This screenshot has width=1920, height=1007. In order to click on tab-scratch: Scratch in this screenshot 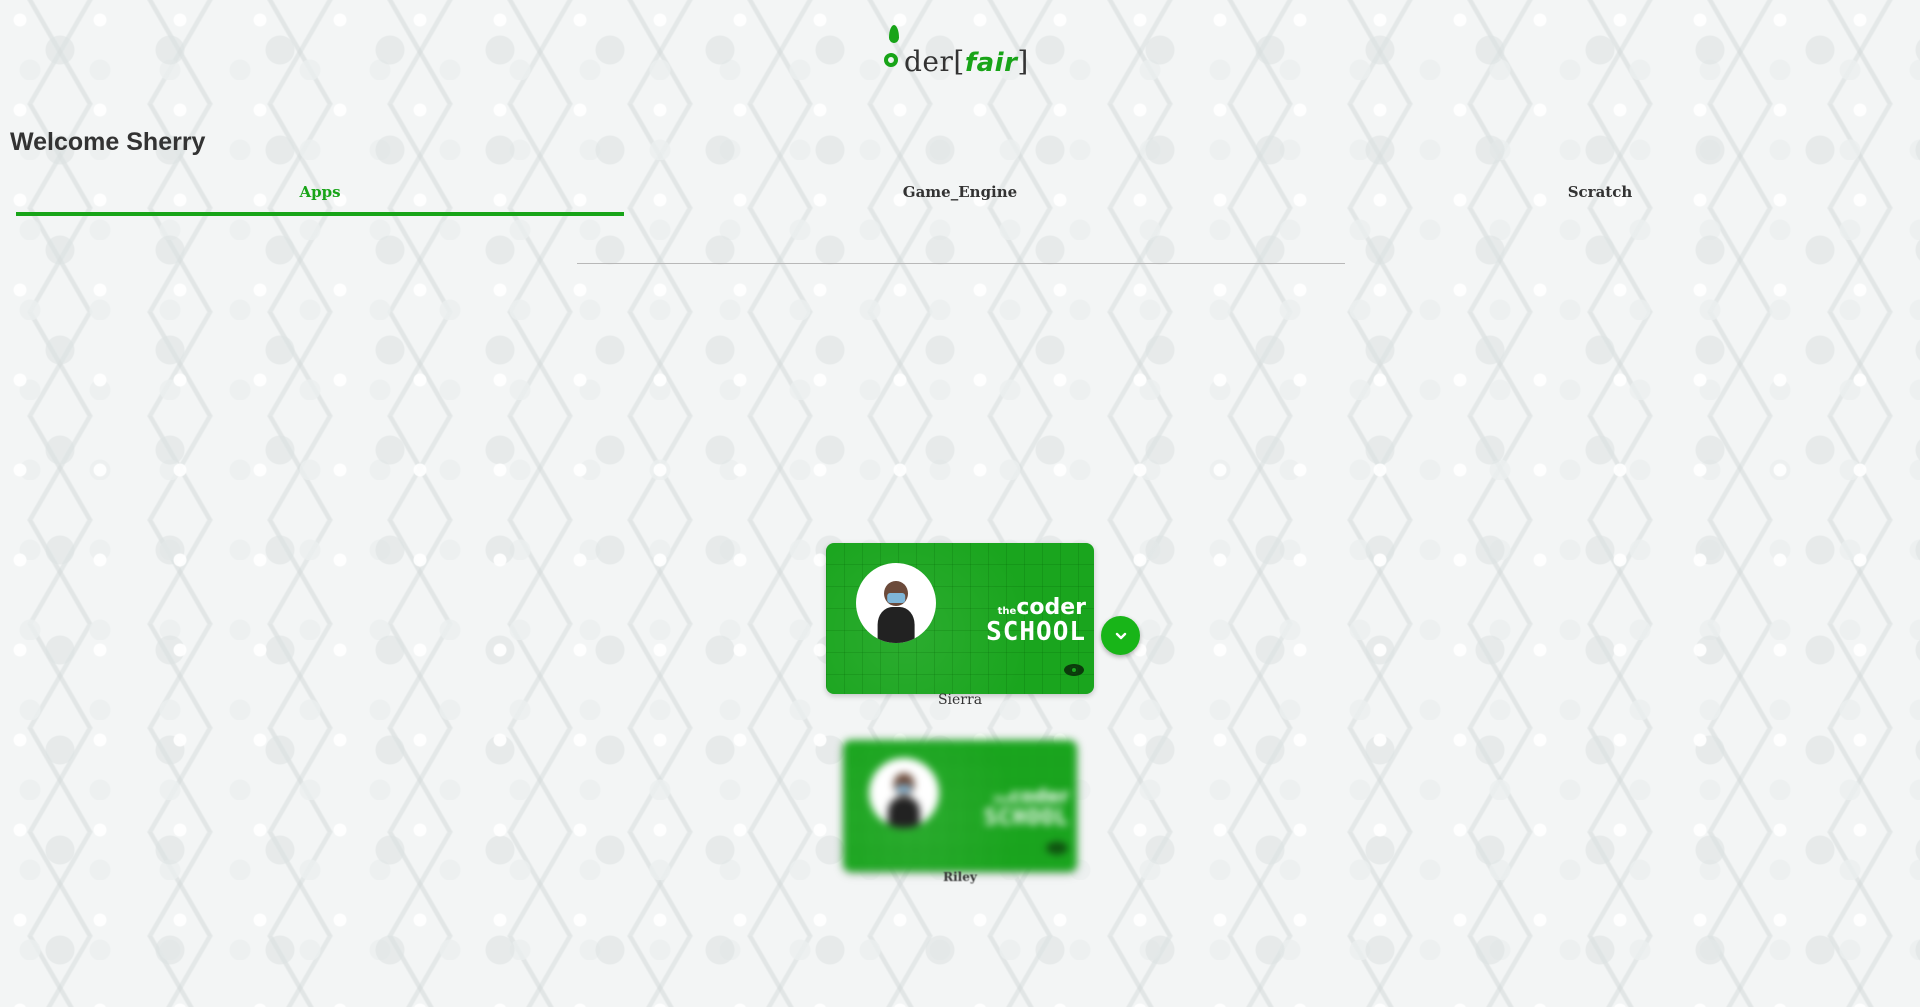, I will do `click(1600, 196)`.